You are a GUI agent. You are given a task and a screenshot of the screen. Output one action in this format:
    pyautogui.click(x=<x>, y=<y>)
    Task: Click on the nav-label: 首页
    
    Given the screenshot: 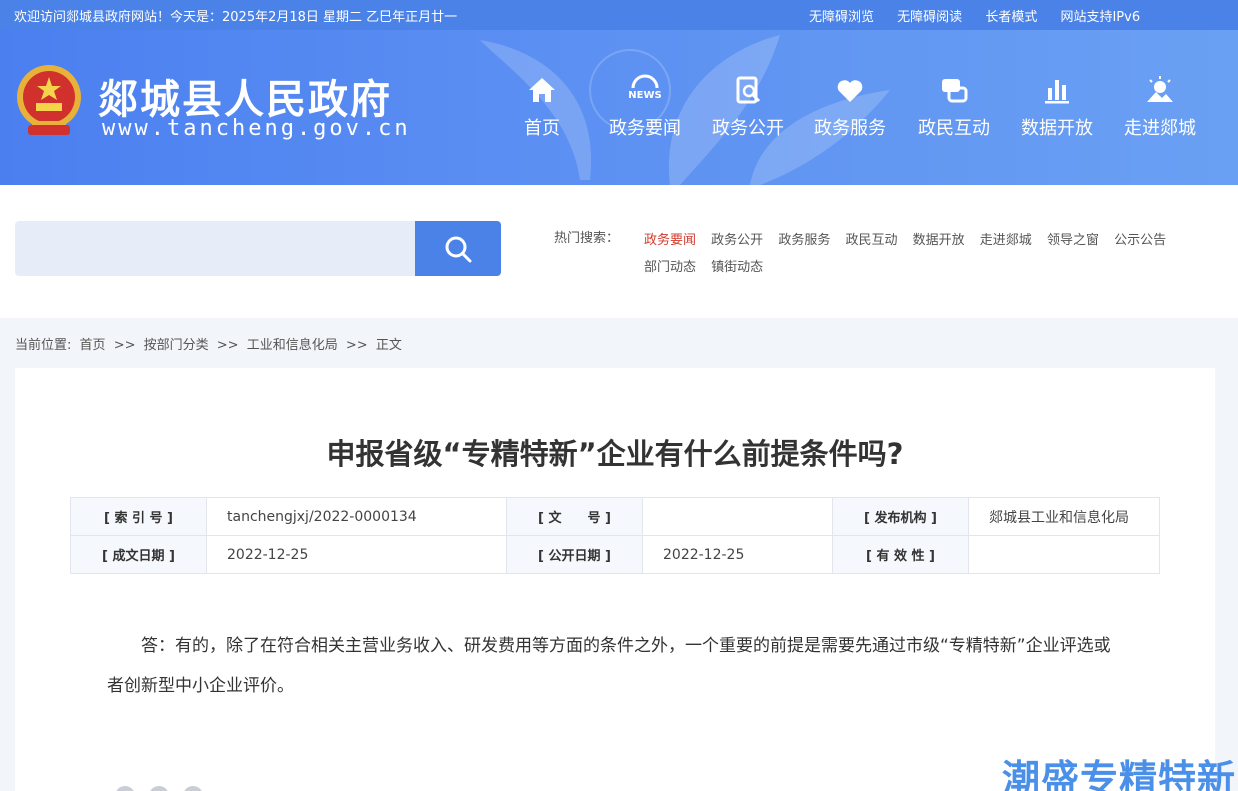 What is the action you would take?
    pyautogui.click(x=542, y=128)
    